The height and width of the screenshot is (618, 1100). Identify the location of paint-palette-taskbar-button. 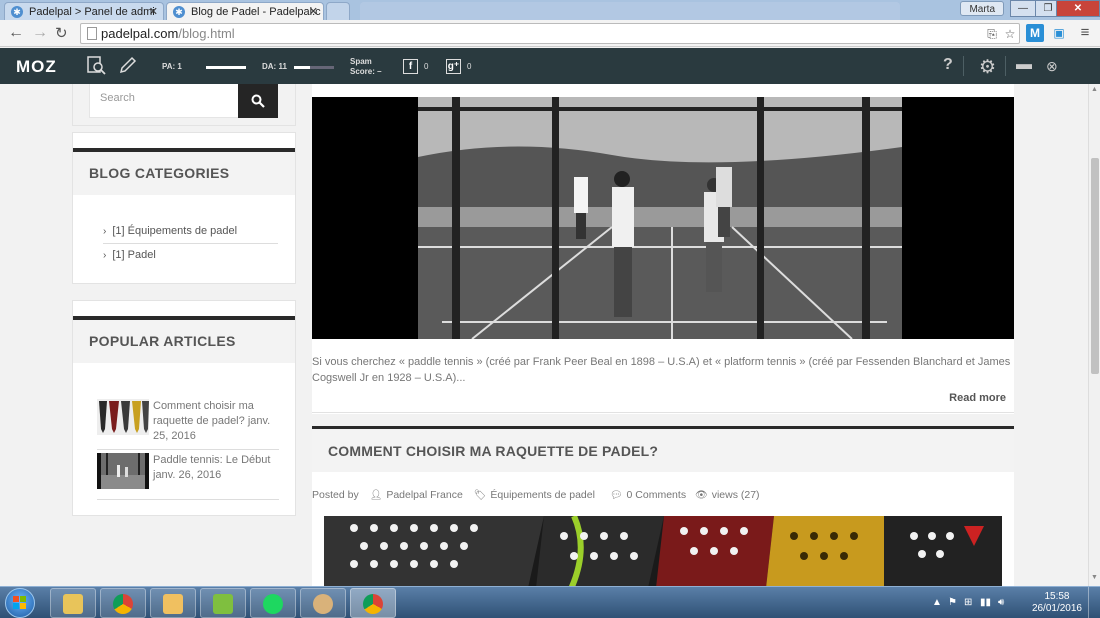
(323, 603).